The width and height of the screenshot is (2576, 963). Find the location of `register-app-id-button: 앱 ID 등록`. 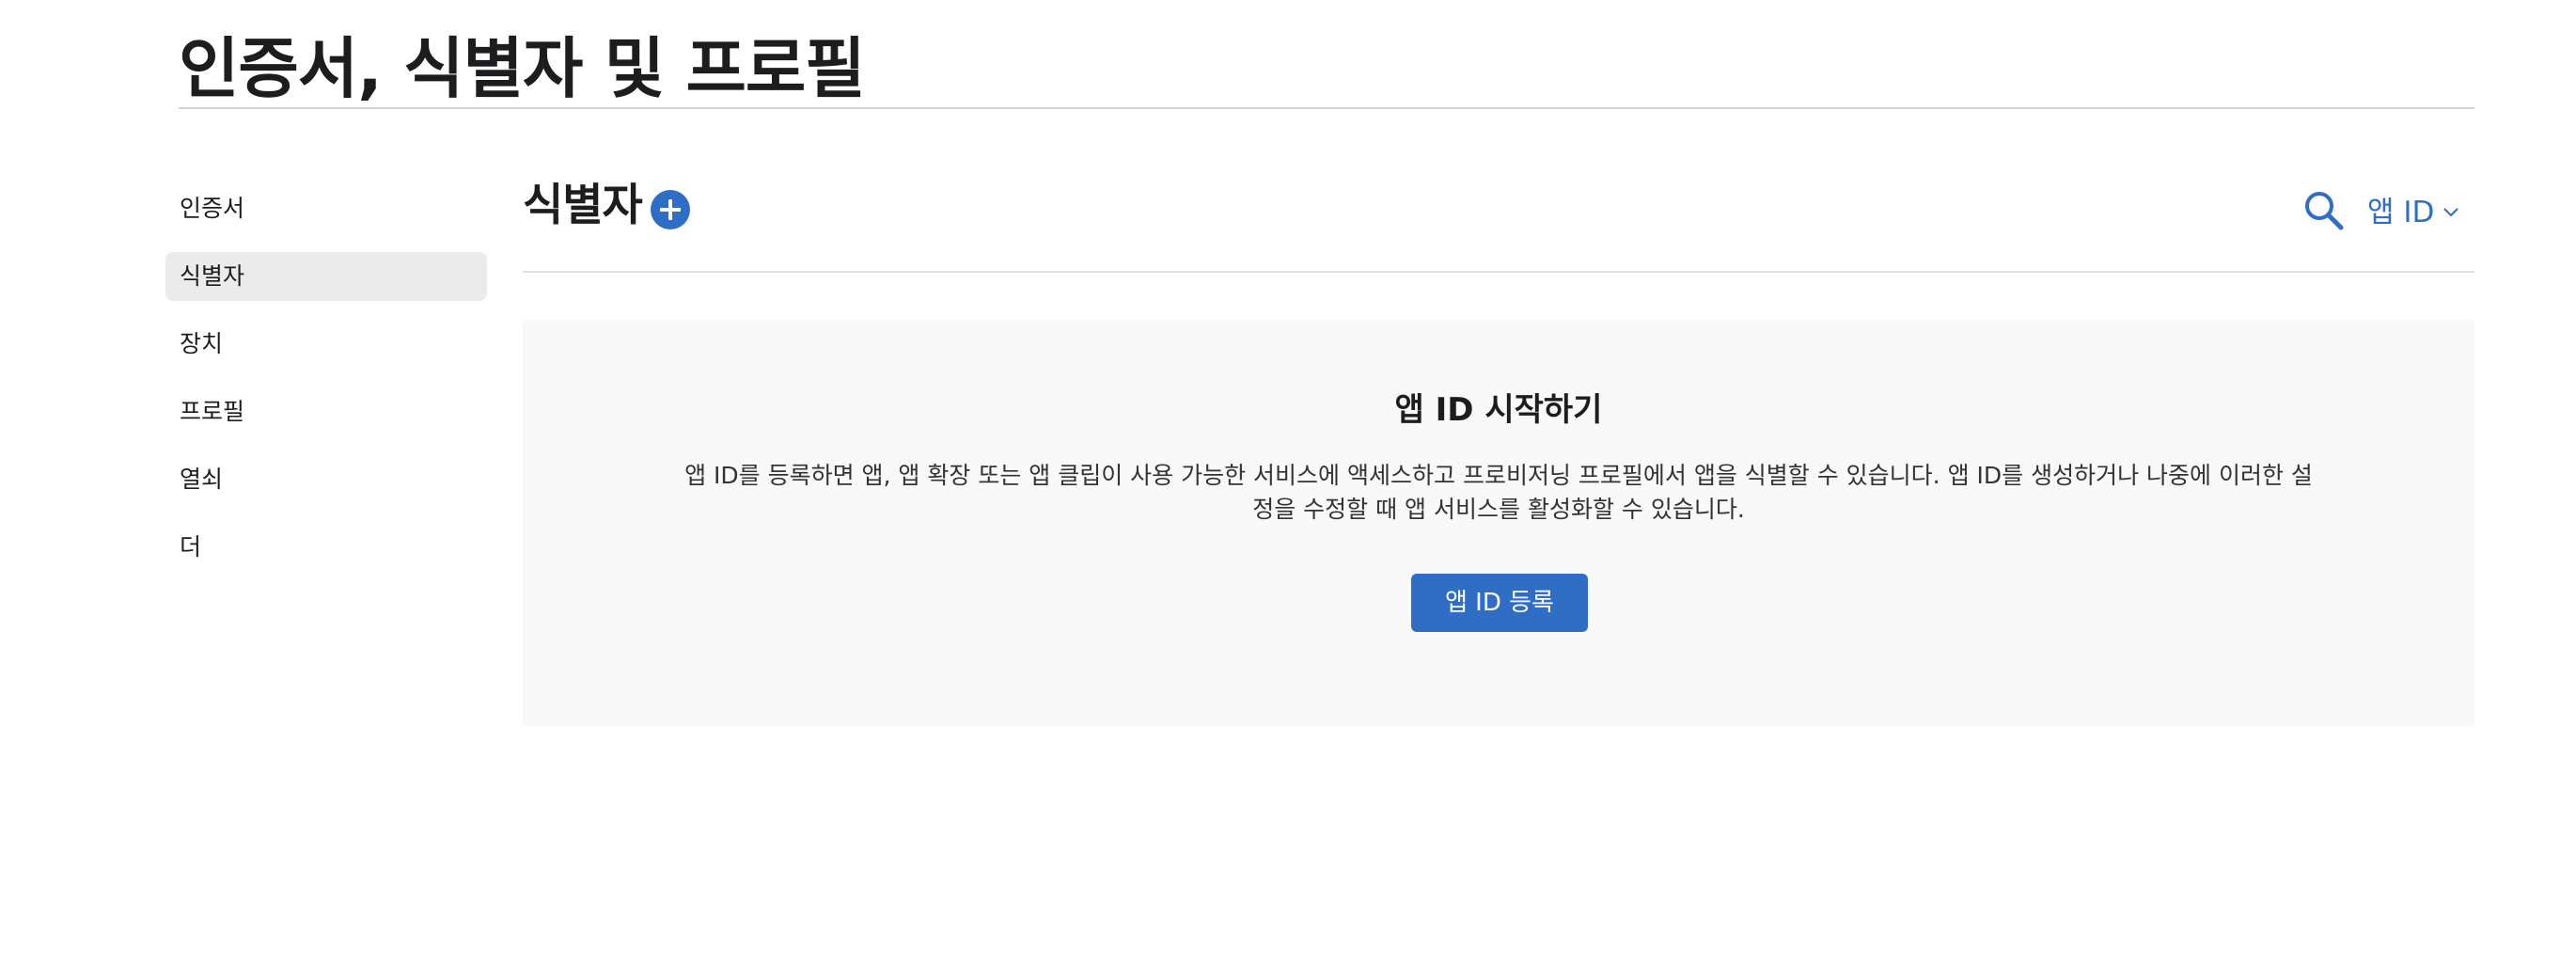

register-app-id-button: 앱 ID 등록 is located at coordinates (1500, 603).